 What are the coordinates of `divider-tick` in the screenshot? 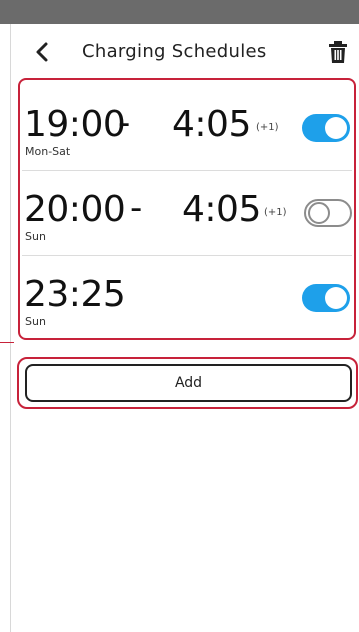 It's located at (7, 342).